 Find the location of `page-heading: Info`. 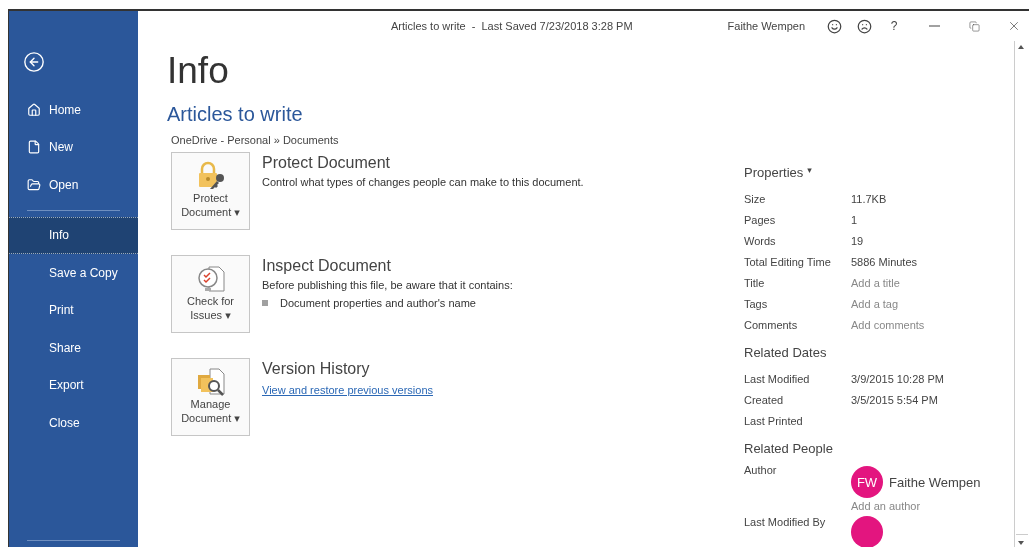

page-heading: Info is located at coordinates (198, 71).